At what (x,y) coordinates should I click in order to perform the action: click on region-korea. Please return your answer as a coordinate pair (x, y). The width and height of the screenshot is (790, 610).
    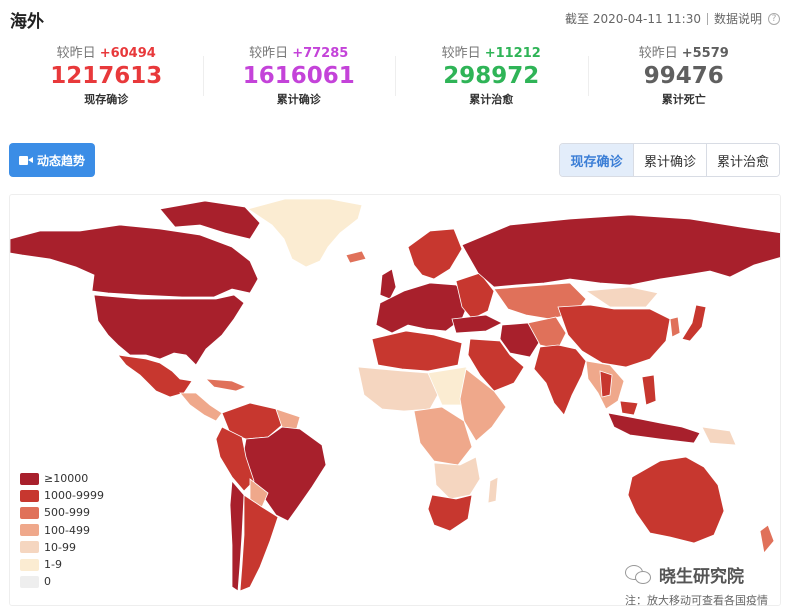
    Looking at the image, I should click on (675, 327).